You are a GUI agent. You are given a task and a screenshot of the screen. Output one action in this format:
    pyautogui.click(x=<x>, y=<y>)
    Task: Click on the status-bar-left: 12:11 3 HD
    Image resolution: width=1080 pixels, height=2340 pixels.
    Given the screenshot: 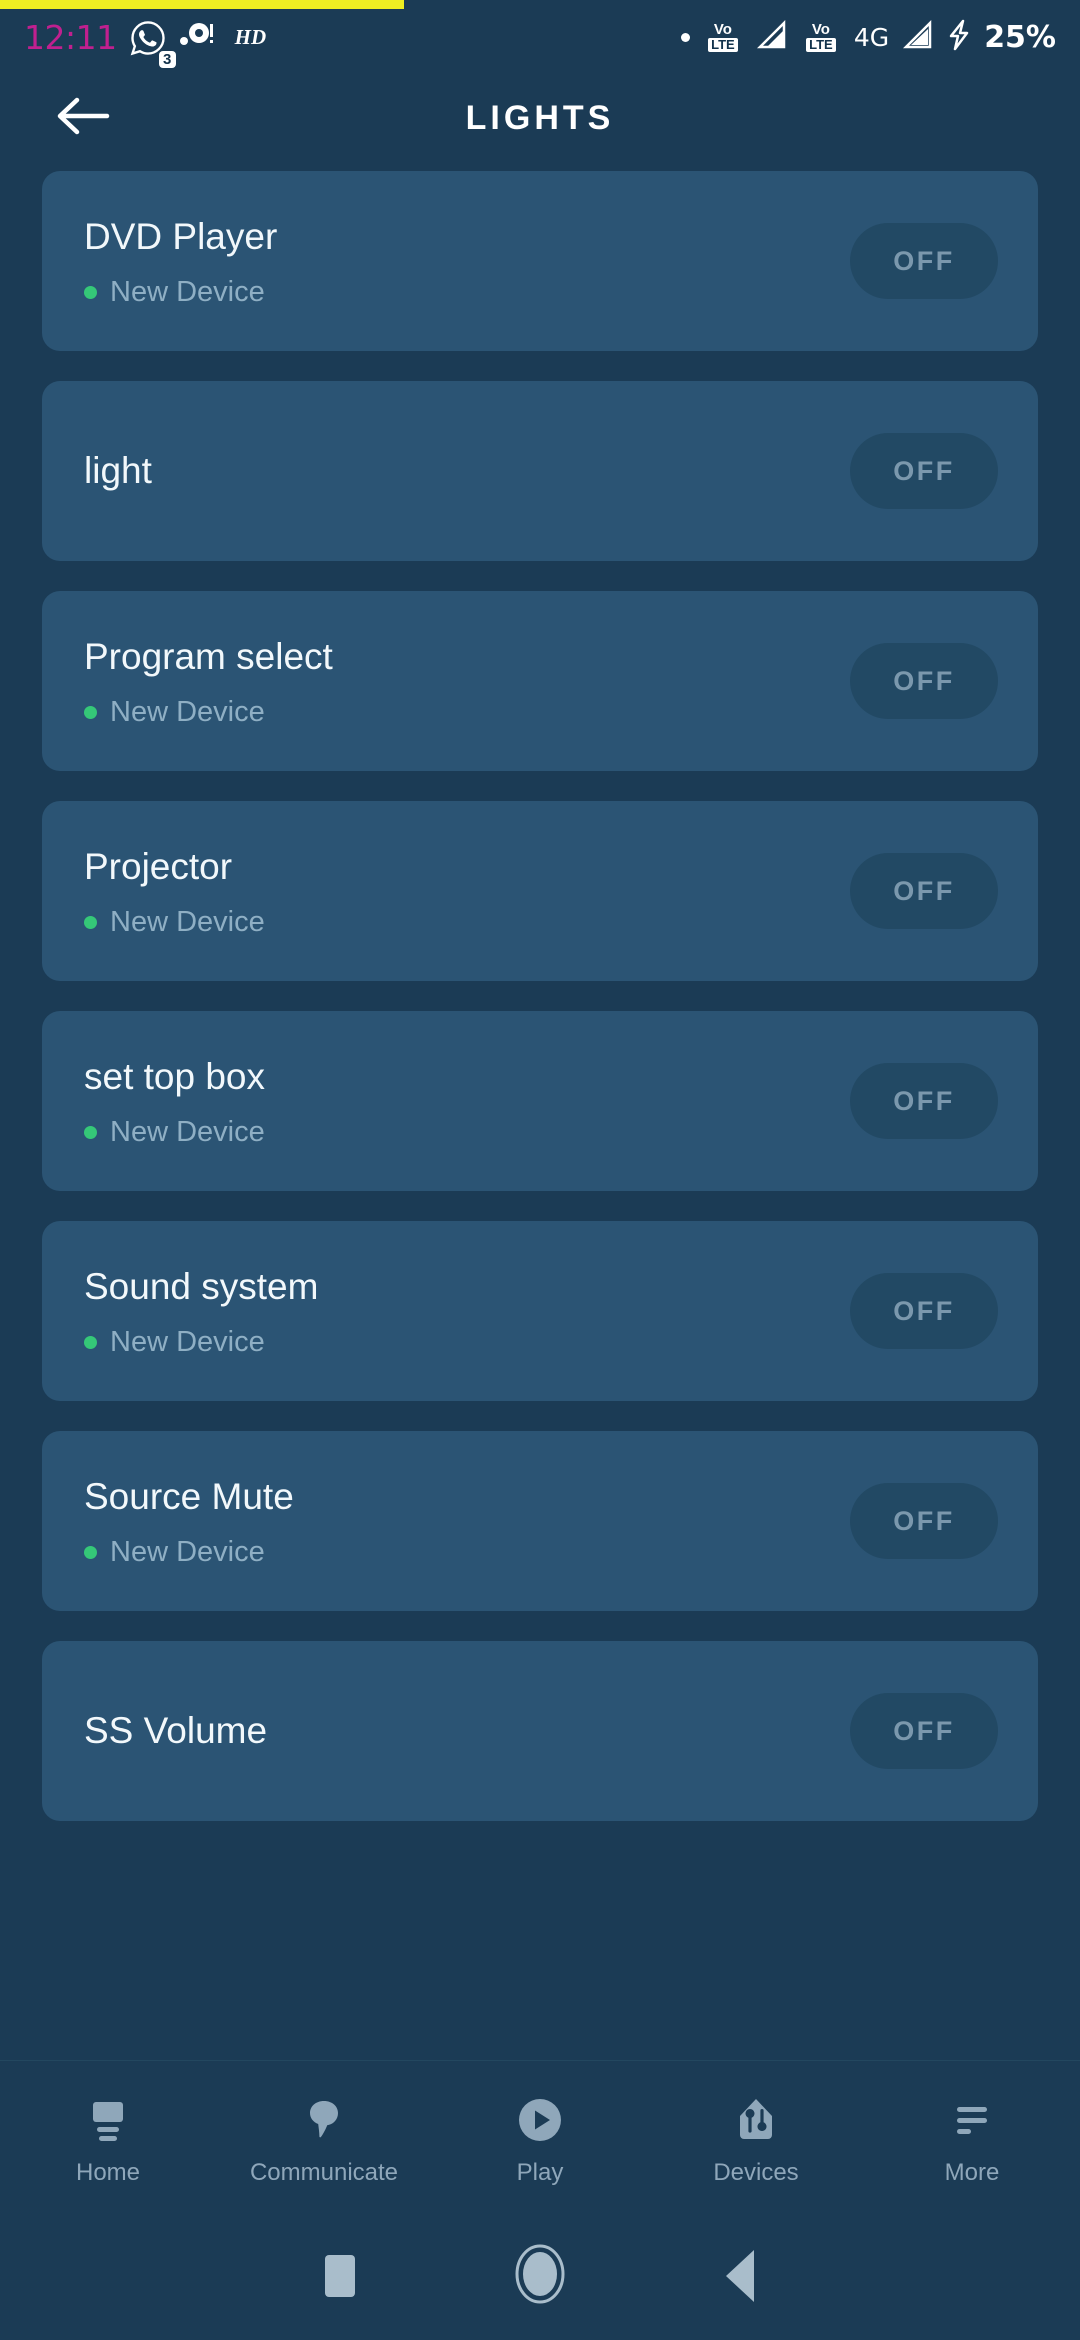 What is the action you would take?
    pyautogui.click(x=145, y=43)
    